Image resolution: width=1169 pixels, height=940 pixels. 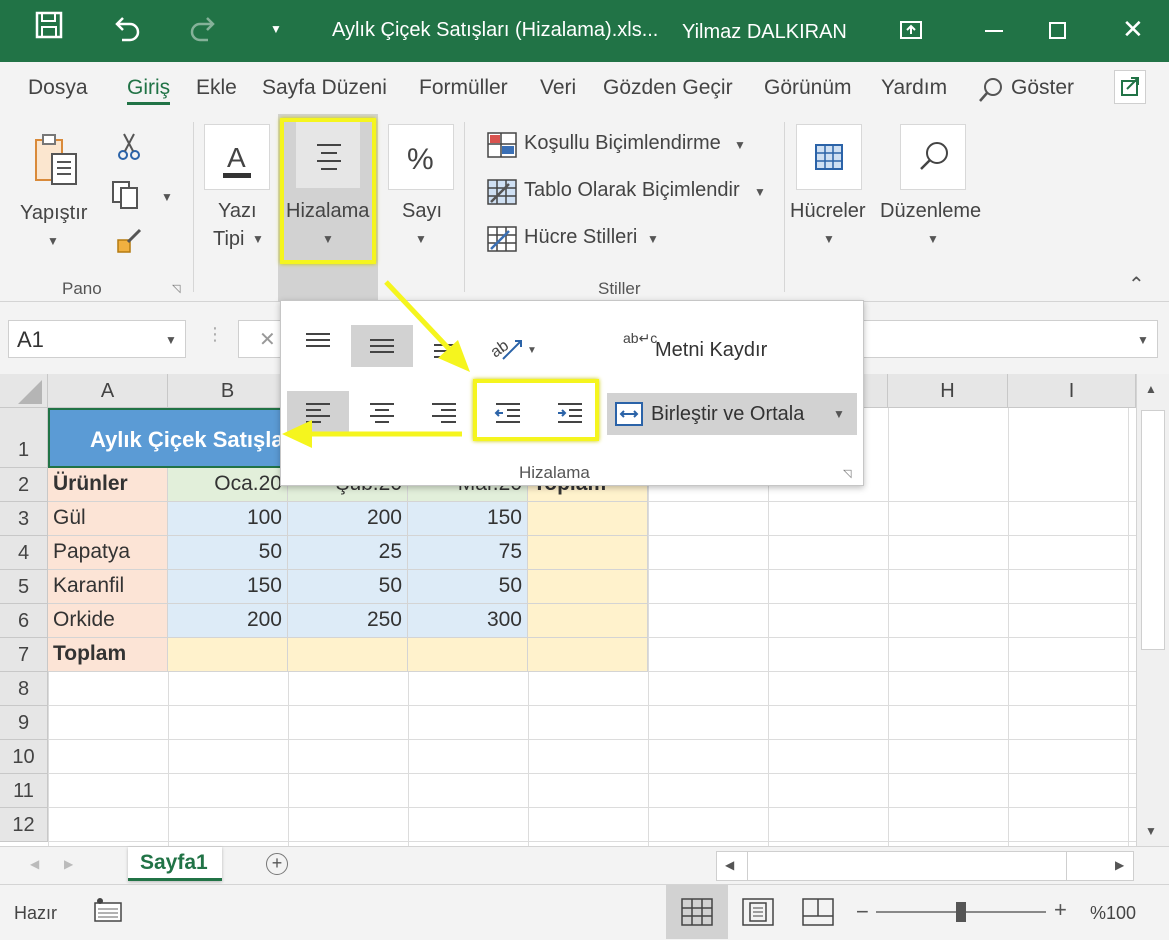 I want to click on macro-record-icon, so click(x=108, y=910).